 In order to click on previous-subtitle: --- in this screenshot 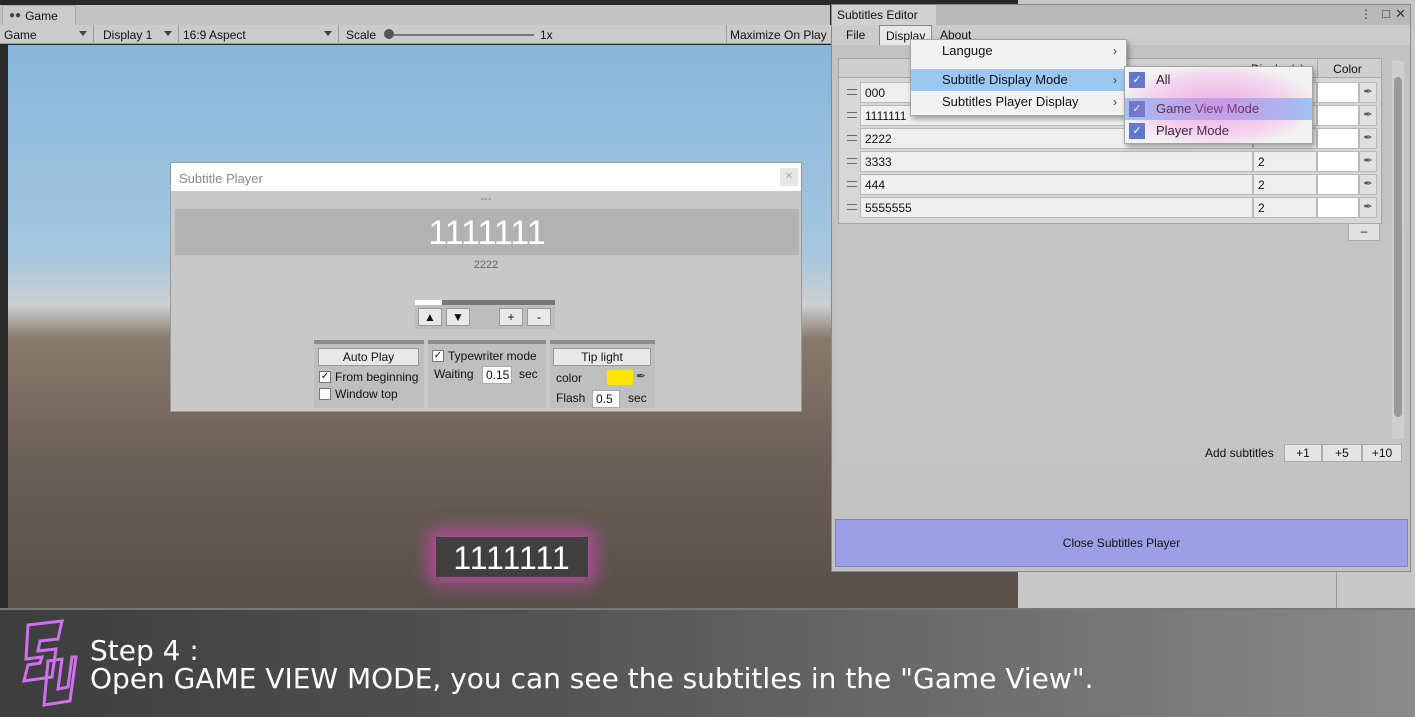, I will do `click(486, 199)`.